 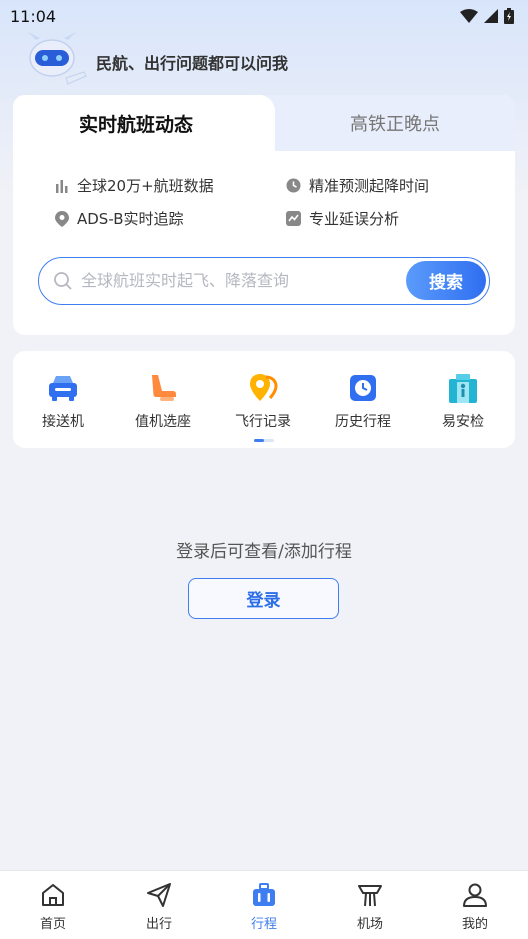 I want to click on feature-global-data: 全球20万+航班数据, so click(x=134, y=185).